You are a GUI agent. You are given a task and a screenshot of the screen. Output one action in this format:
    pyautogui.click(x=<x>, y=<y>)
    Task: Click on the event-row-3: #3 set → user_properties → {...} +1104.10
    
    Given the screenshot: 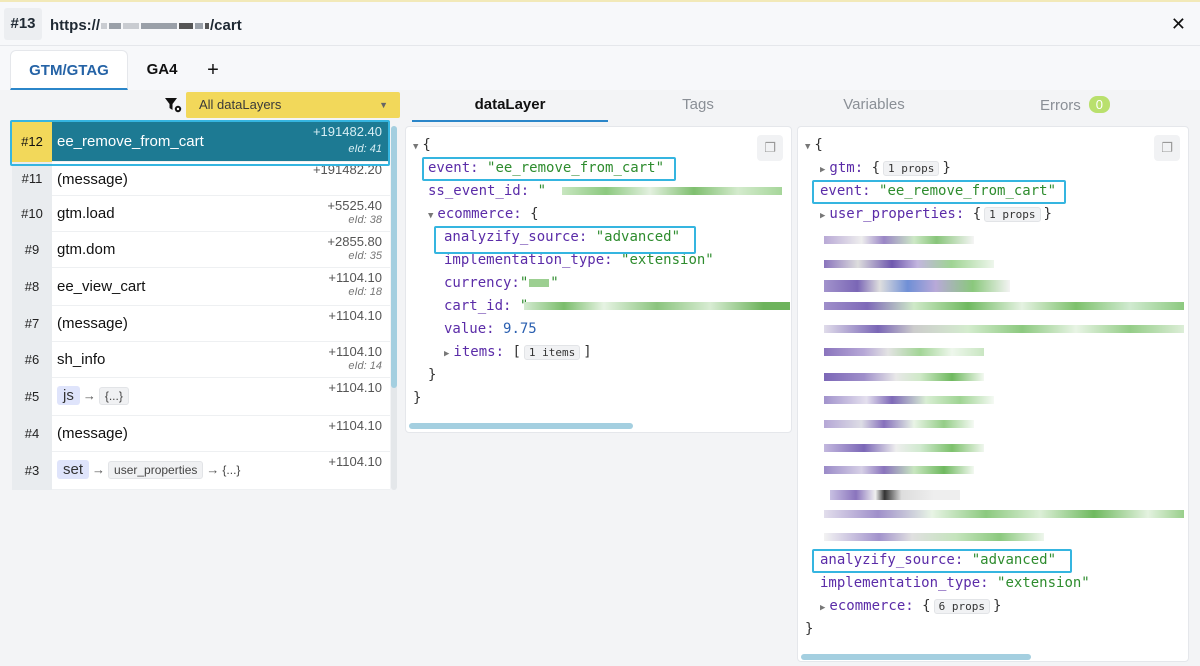 What is the action you would take?
    pyautogui.click(x=201, y=471)
    